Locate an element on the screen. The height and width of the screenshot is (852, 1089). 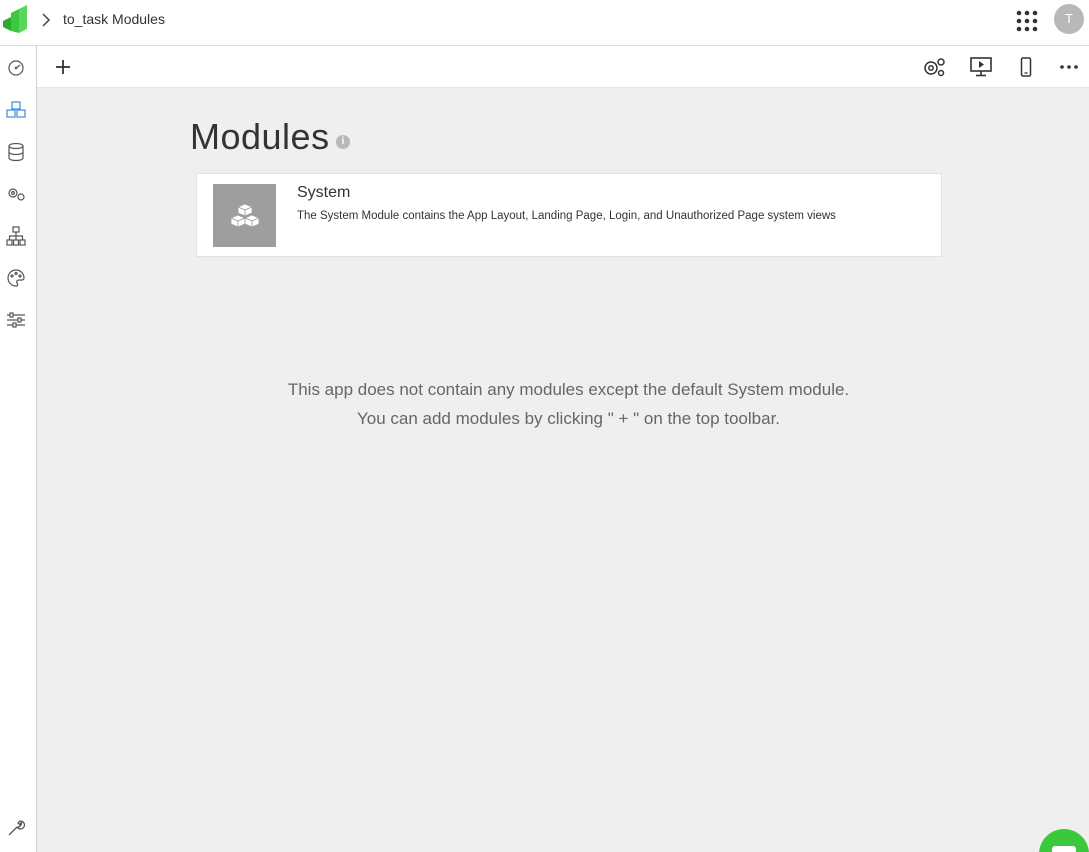
sidebar-item-modules is located at coordinates (16, 110).